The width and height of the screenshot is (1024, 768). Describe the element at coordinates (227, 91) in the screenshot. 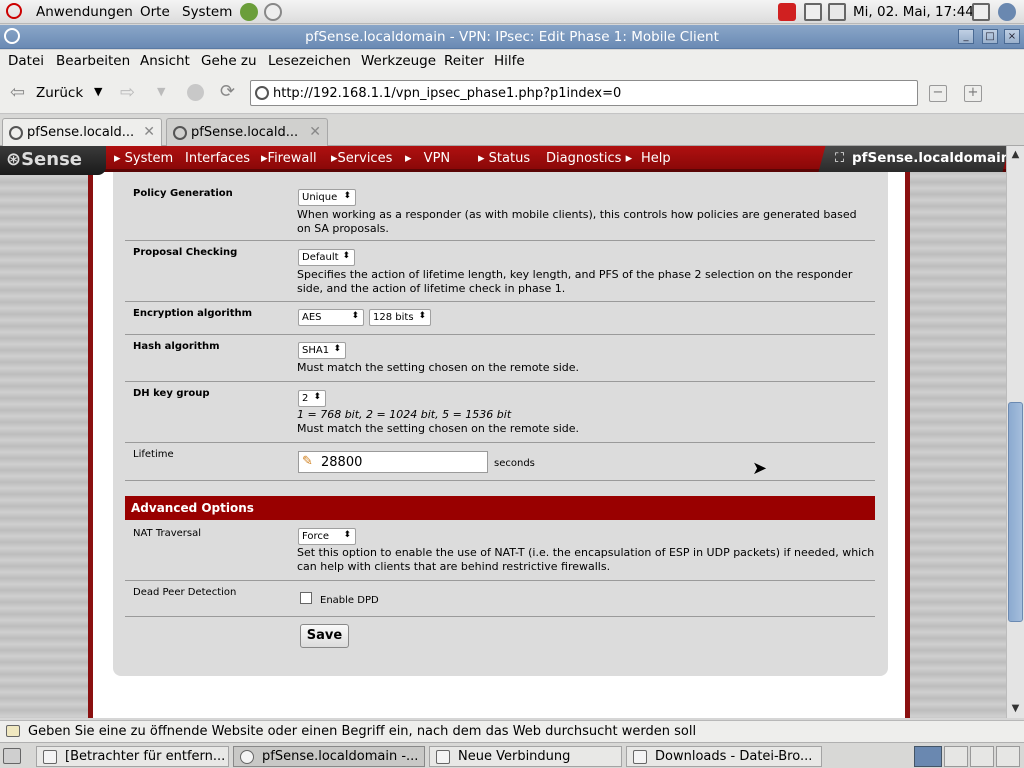

I see `reload-icon: ⟳` at that location.